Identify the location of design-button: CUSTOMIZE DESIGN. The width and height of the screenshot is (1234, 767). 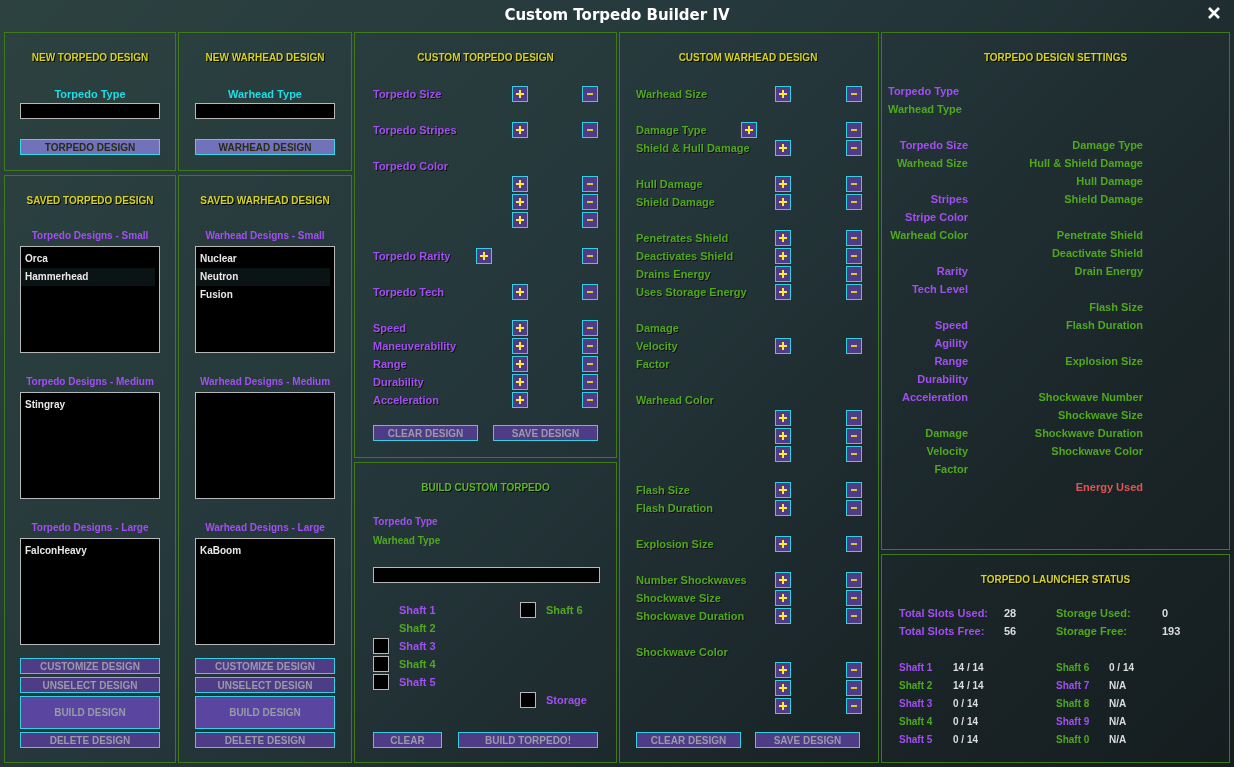
(265, 666).